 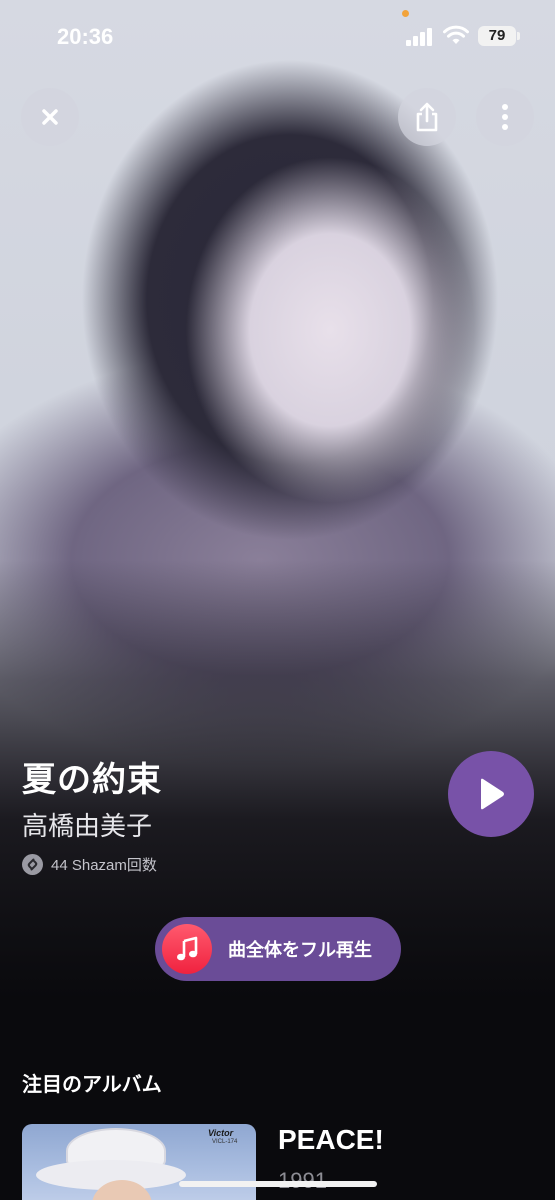 What do you see at coordinates (92, 1085) in the screenshot?
I see `featured-album-heading: 注目のアルバム` at bounding box center [92, 1085].